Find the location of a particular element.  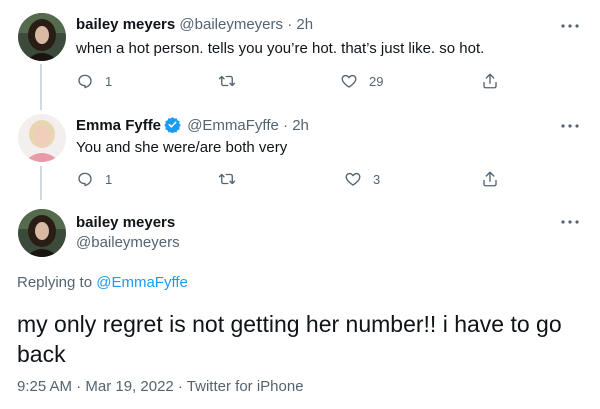

author-handle: @baileymeyers is located at coordinates (128, 242).